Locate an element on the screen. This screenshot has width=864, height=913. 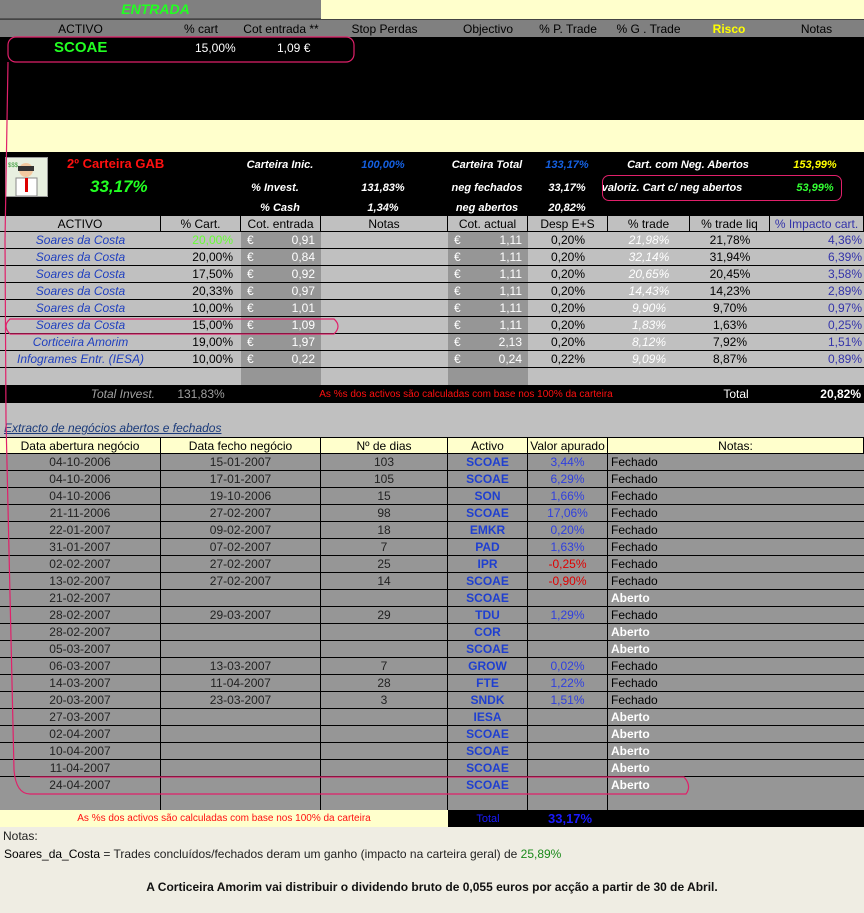
extract-open-date: 27-03-2007 is located at coordinates (80, 717).